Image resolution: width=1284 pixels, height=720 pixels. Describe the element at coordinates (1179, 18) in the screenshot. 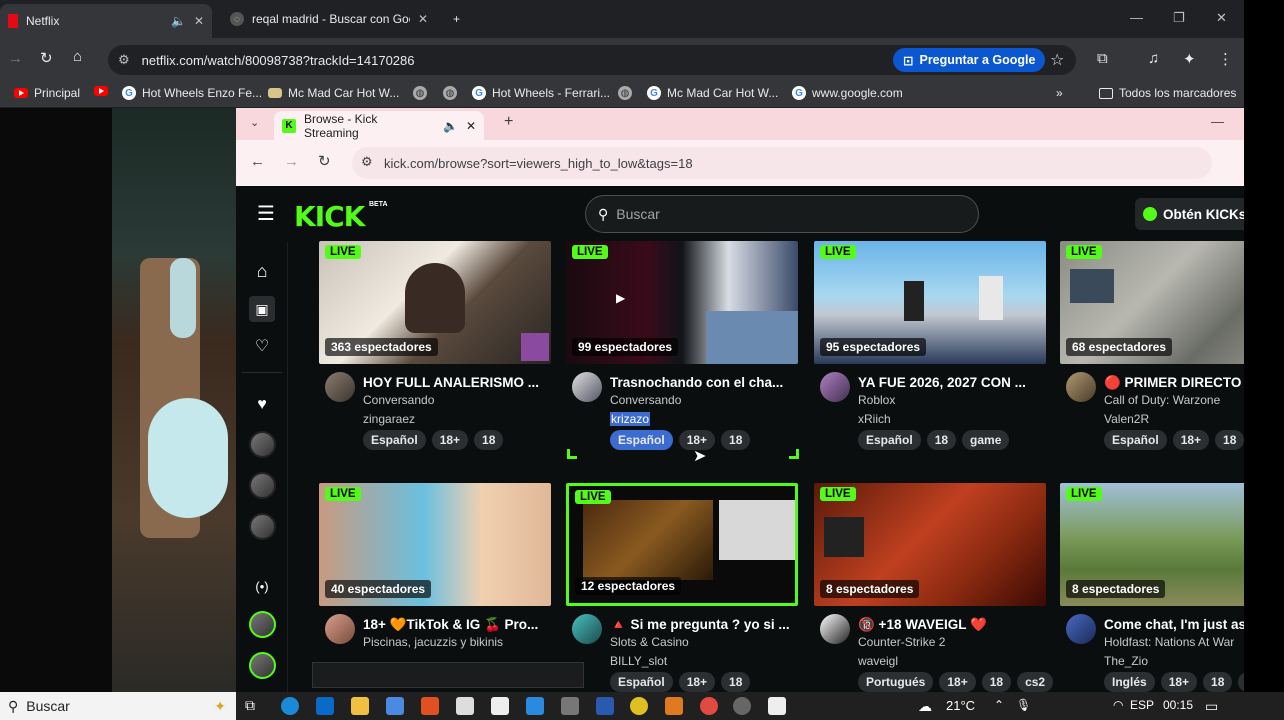

I see `restore-icon: ❐` at that location.